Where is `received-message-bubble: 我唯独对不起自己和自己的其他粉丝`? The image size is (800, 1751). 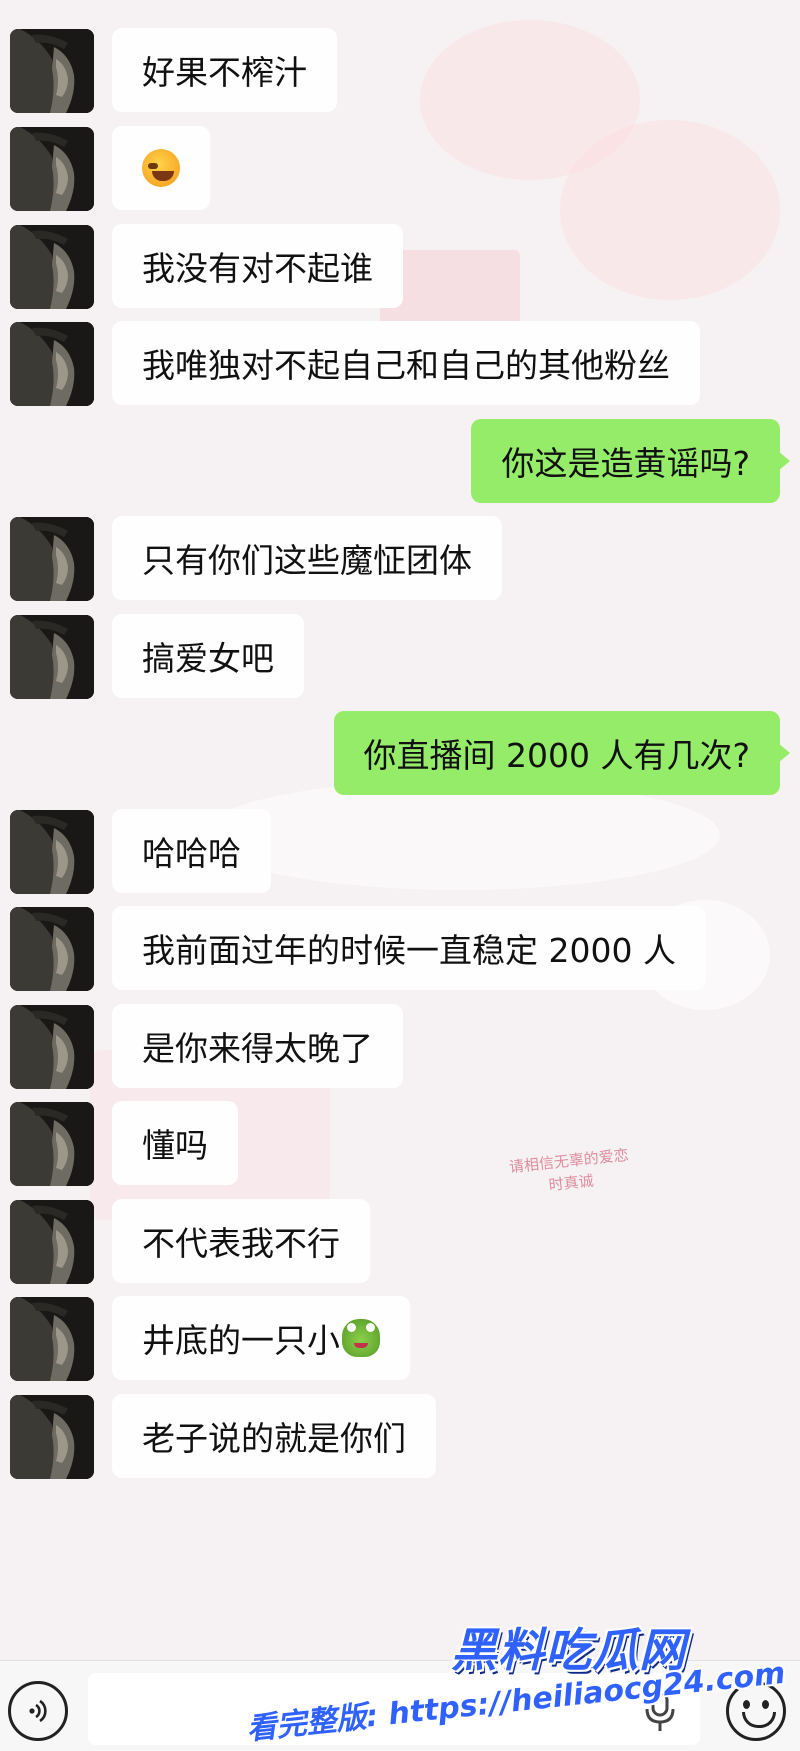
received-message-bubble: 我唯独对不起自己和自己的其他粉丝 is located at coordinates (406, 363).